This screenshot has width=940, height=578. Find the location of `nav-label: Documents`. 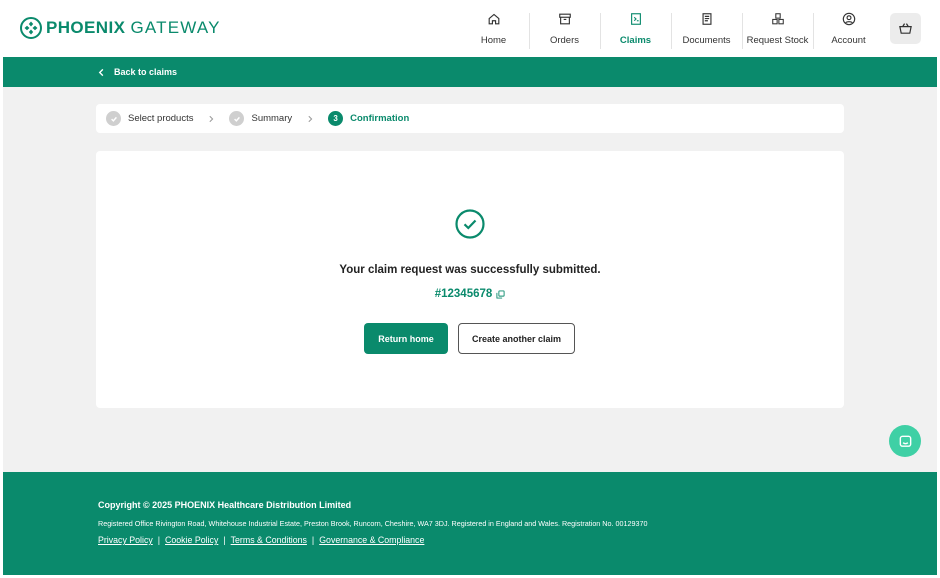

nav-label: Documents is located at coordinates (706, 40).